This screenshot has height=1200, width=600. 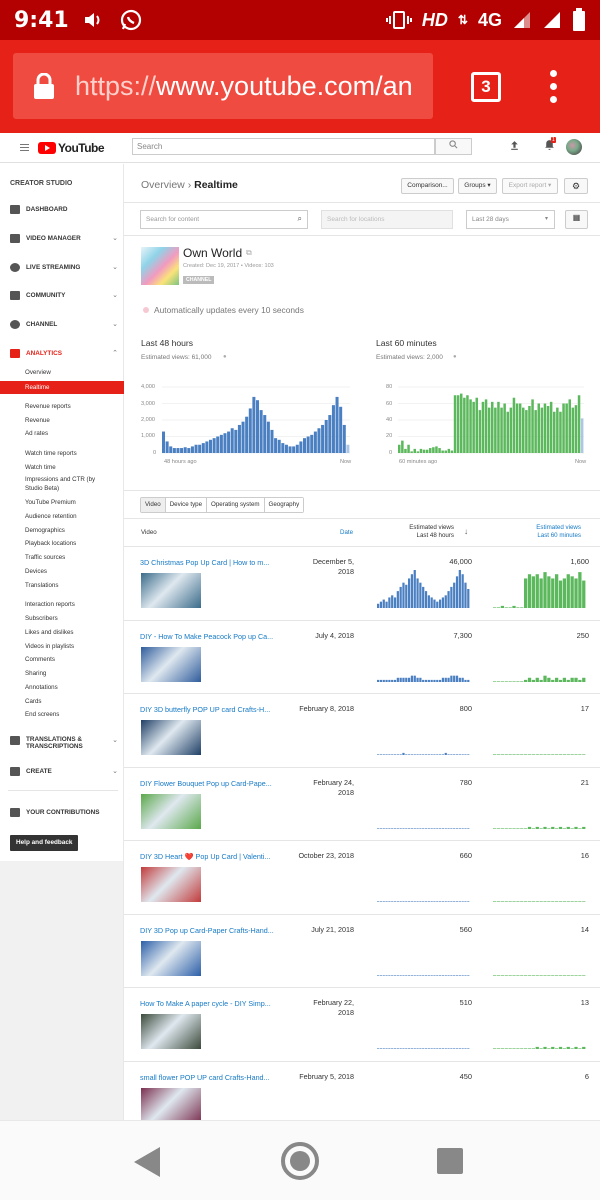 I want to click on sidebar-sub-revenue: Revenue, so click(x=37, y=420).